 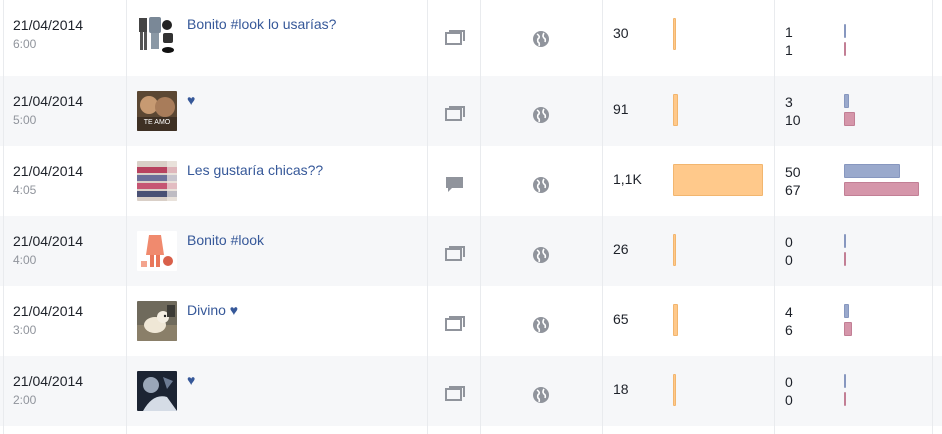 What do you see at coordinates (25, 260) in the screenshot?
I see `post-time: 4:00` at bounding box center [25, 260].